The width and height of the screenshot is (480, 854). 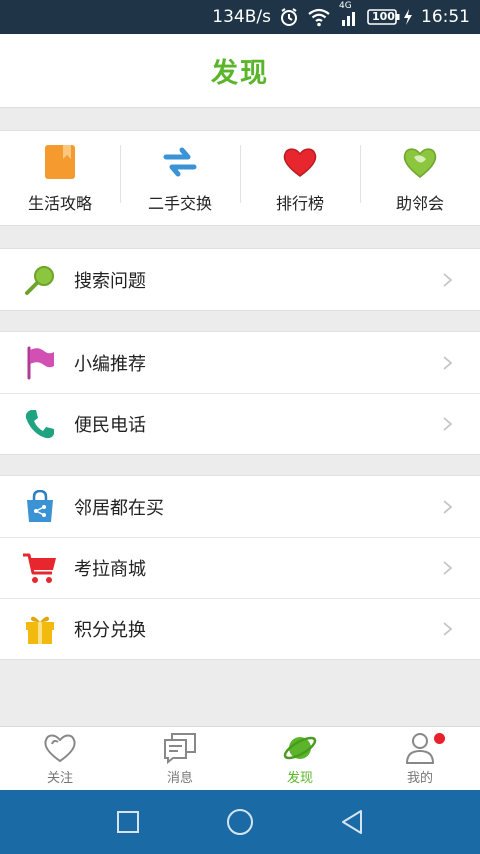 What do you see at coordinates (349, 14) in the screenshot?
I see `cellular-signal-icon: 4G` at bounding box center [349, 14].